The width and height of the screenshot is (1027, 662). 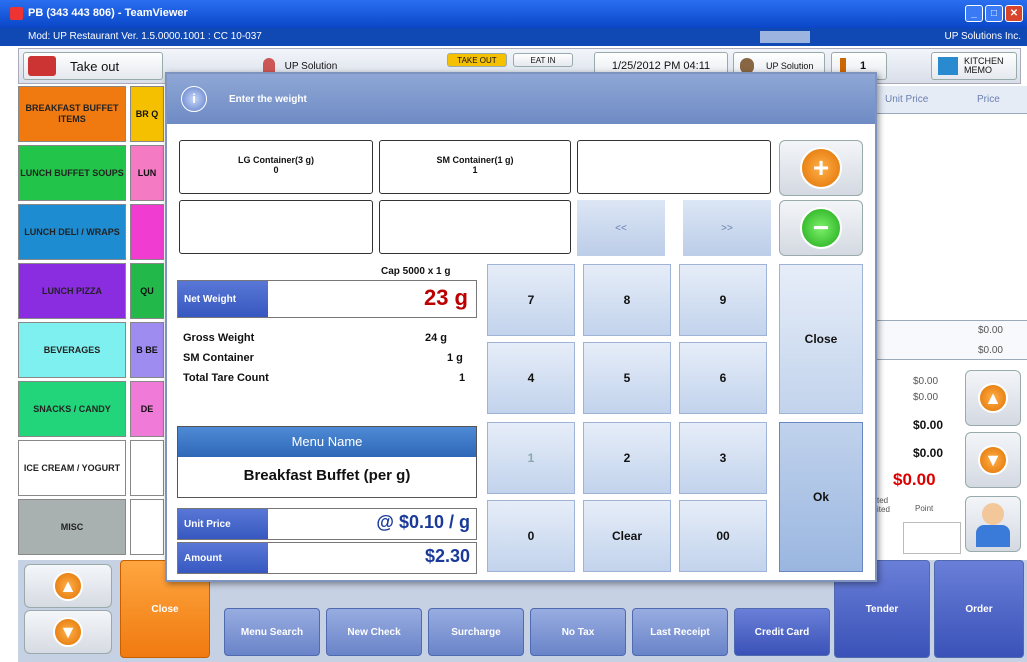 What do you see at coordinates (276, 167) in the screenshot?
I see `lg-container-button: LG Container(3 g) 0` at bounding box center [276, 167].